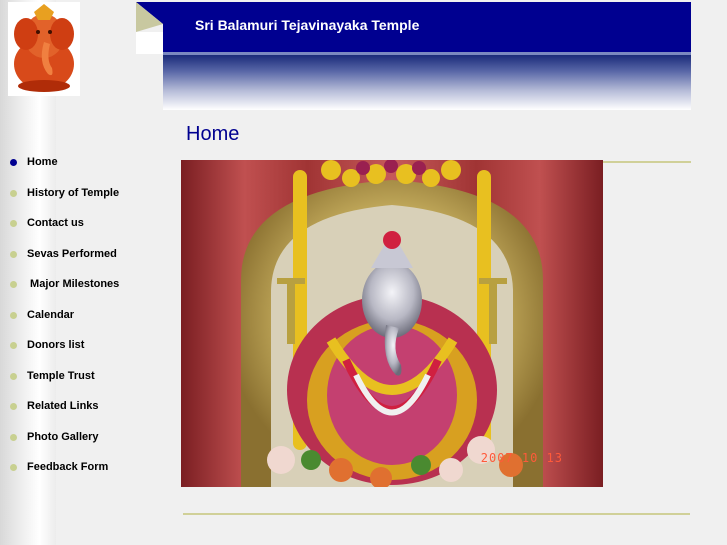 The width and height of the screenshot is (727, 545). Describe the element at coordinates (44, 49) in the screenshot. I see `ganesha-logo-icon` at that location.